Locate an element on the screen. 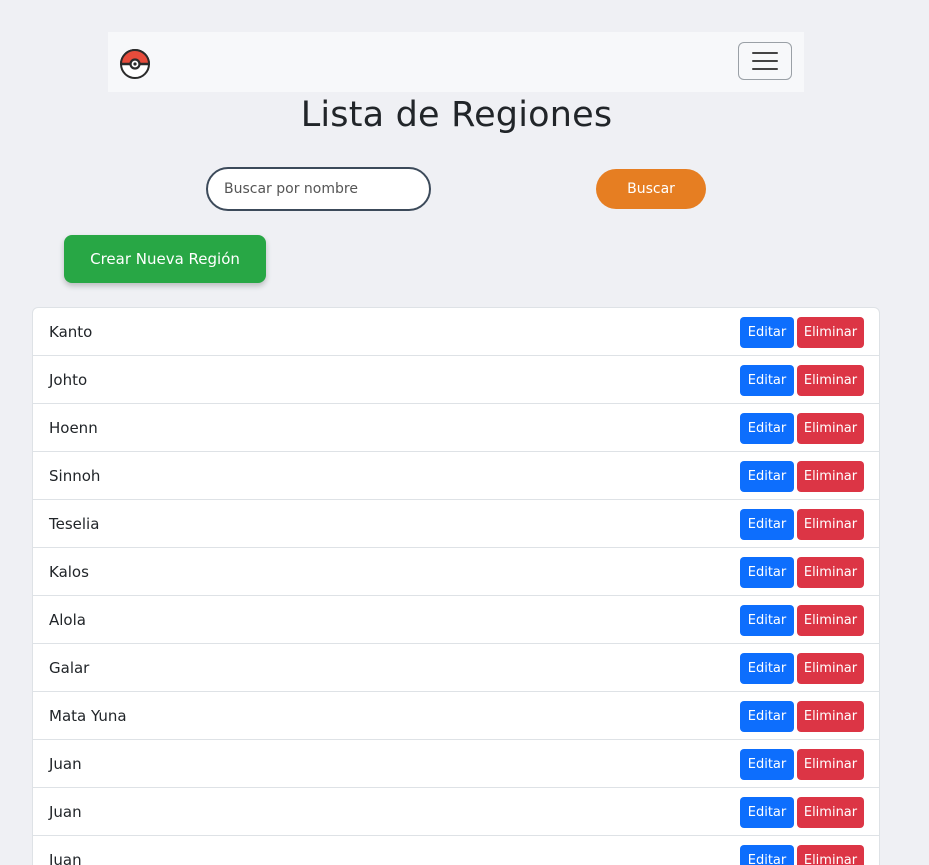 This screenshot has height=865, width=929. page-title: Lista de Regiones is located at coordinates (456, 115).